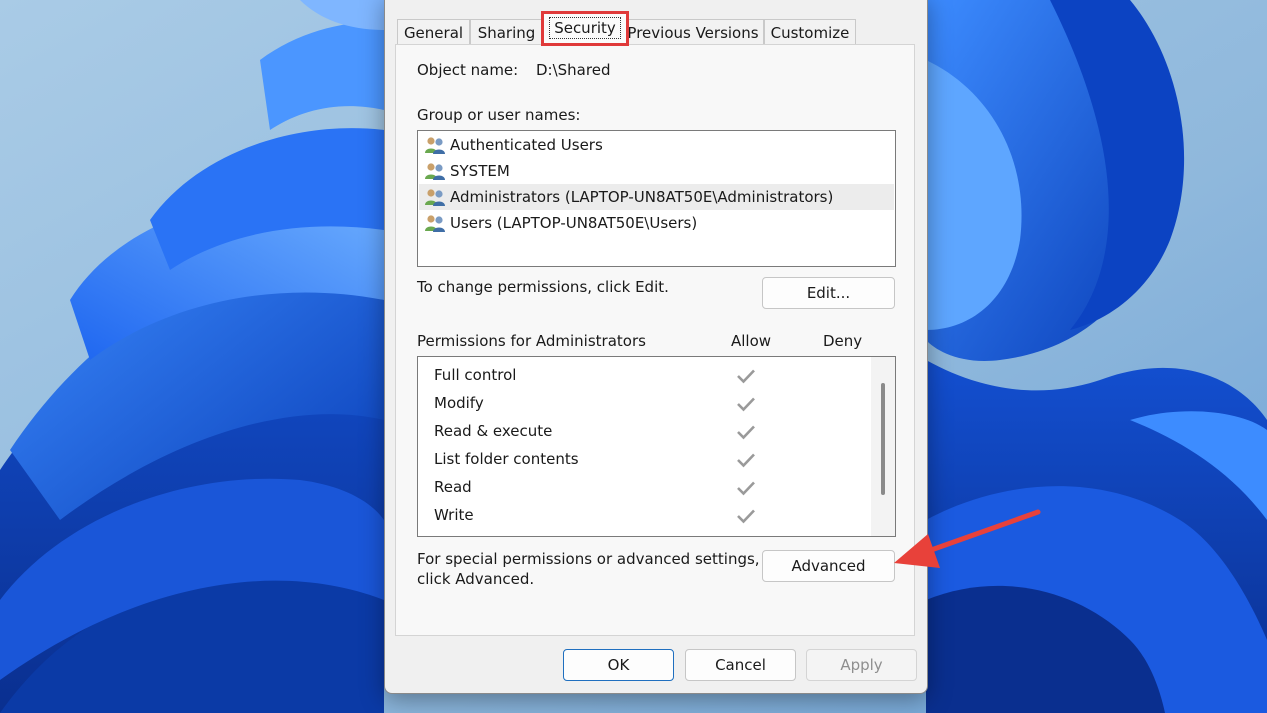 The width and height of the screenshot is (1267, 713). What do you see at coordinates (644, 487) in the screenshot?
I see `permission-row-read: Read` at bounding box center [644, 487].